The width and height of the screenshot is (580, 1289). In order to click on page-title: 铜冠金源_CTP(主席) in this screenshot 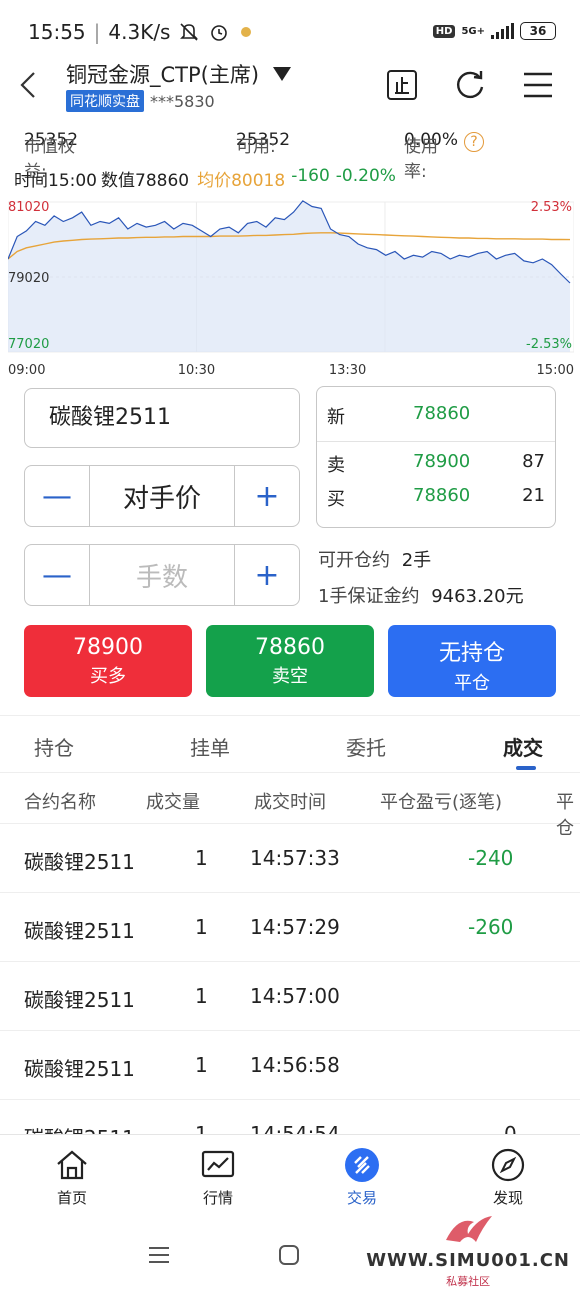, I will do `click(163, 75)`.